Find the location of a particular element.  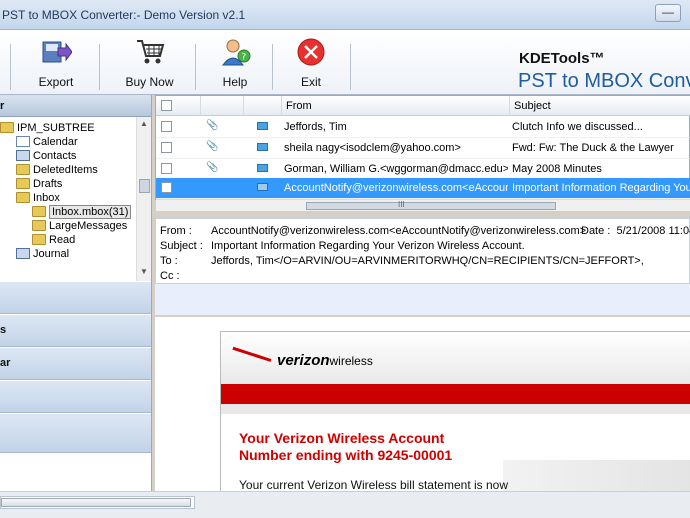

tree-item-read: Read is located at coordinates (53, 241).